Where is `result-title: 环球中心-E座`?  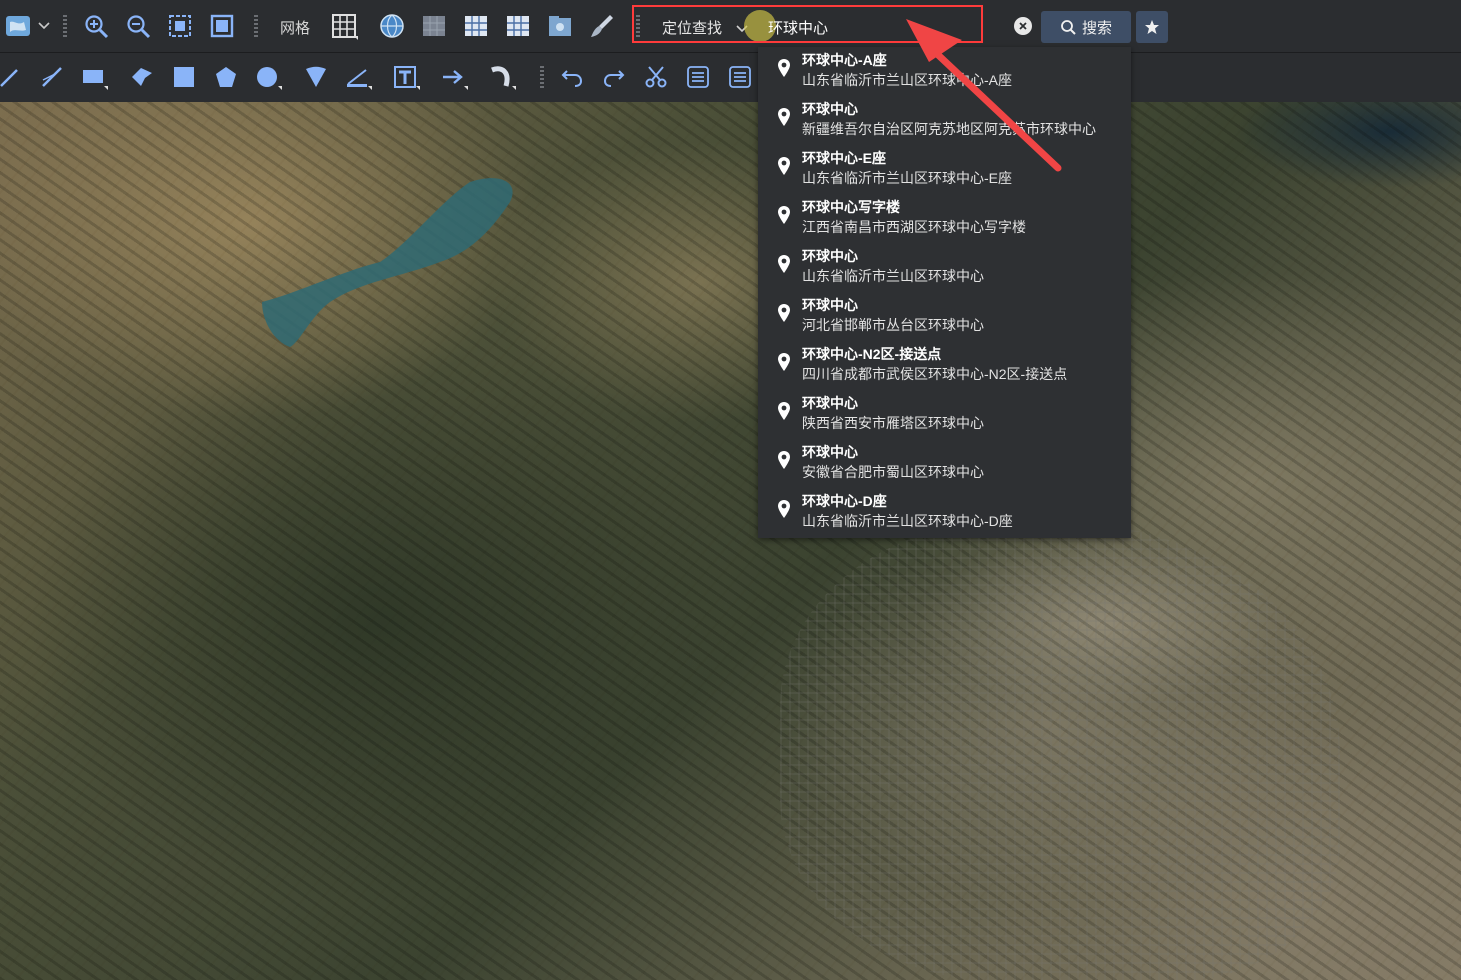 result-title: 环球中心-E座 is located at coordinates (844, 158).